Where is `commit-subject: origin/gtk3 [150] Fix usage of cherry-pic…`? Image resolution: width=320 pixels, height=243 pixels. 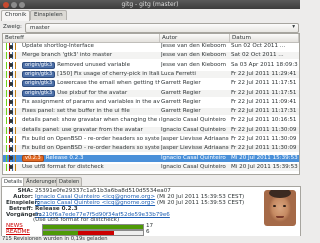
commit-subject: origin/gtk3 [150] Fix usage of cherry-pic… is located at coordinates (91, 74).